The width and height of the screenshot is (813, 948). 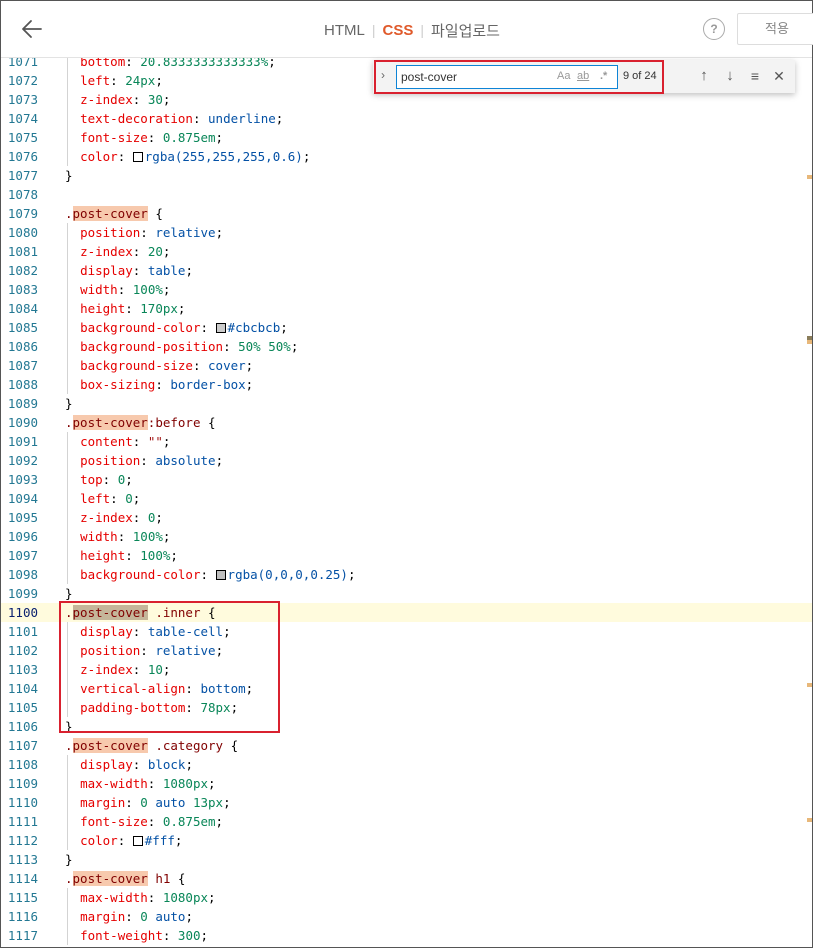 What do you see at coordinates (114, 213) in the screenshot?
I see `code-text: .post-cover {` at bounding box center [114, 213].